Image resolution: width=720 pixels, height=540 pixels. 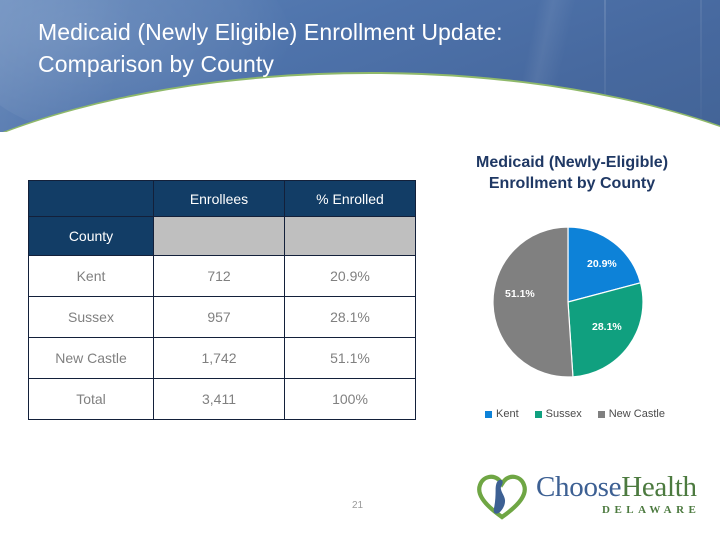 I want to click on heart-delaware-icon, so click(x=502, y=497).